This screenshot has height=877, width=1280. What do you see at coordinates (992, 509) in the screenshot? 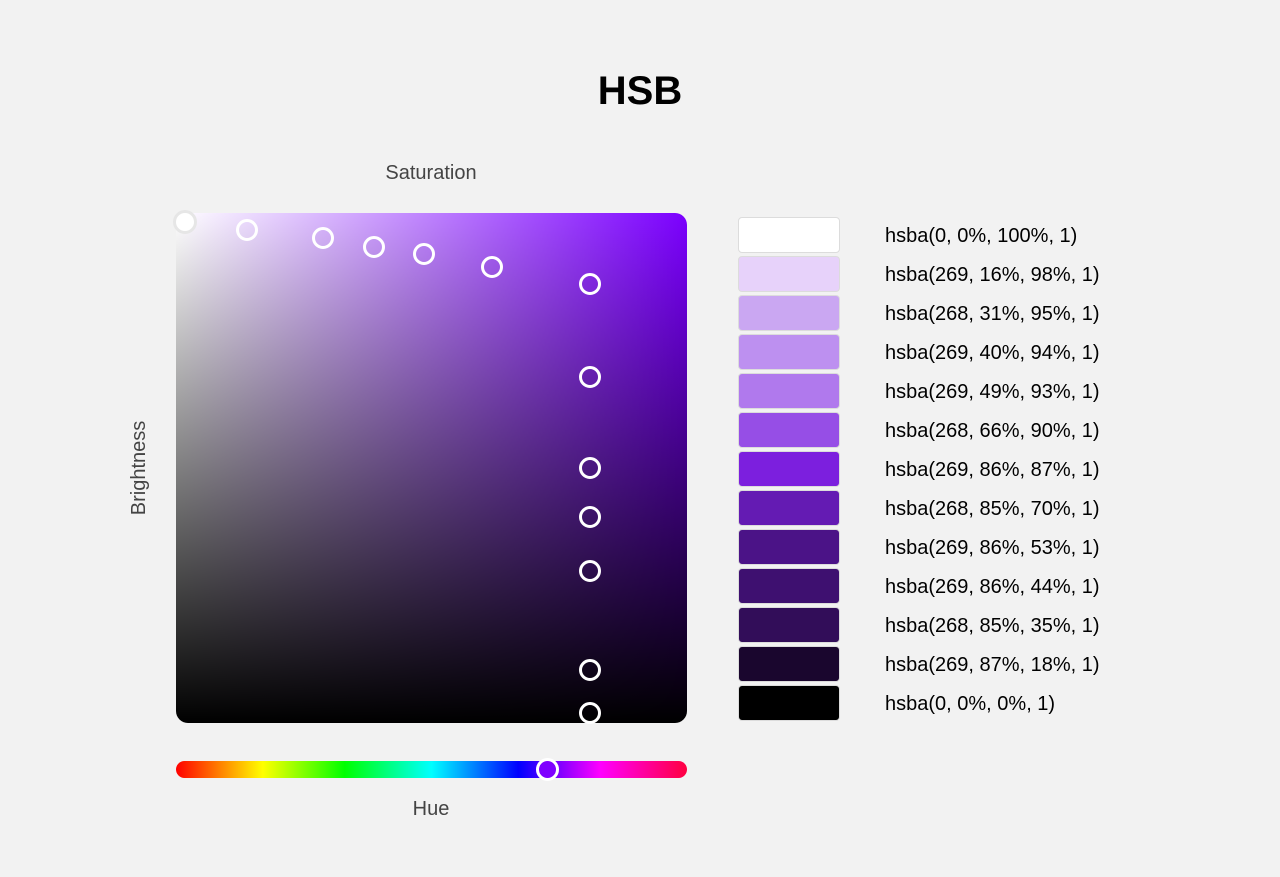
I see `swatch-label-7: hsba(268, 85%, 70%, 1)` at bounding box center [992, 509].